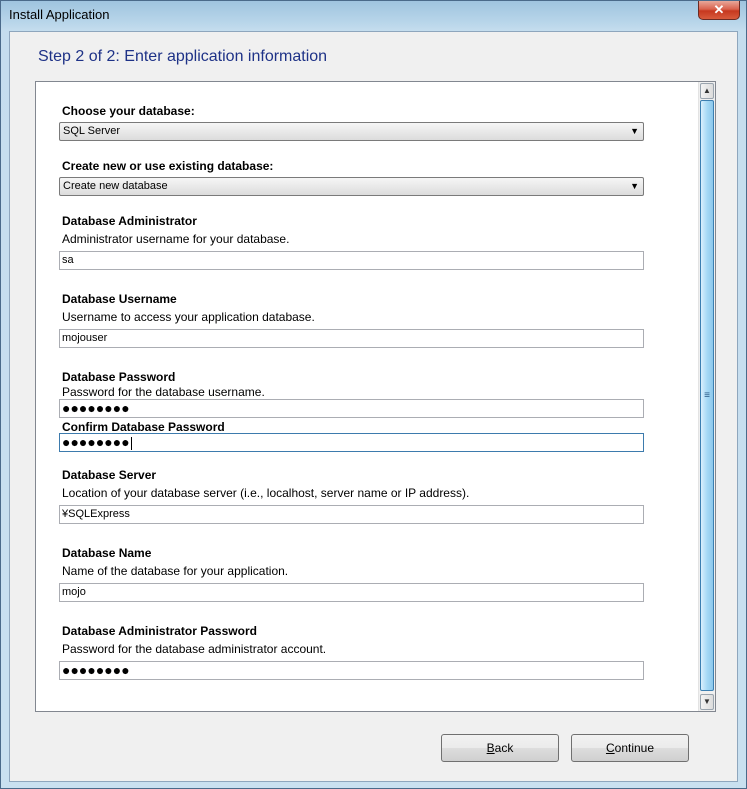 This screenshot has width=747, height=789. What do you see at coordinates (351, 338) in the screenshot?
I see `db-username-input: mojouser` at bounding box center [351, 338].